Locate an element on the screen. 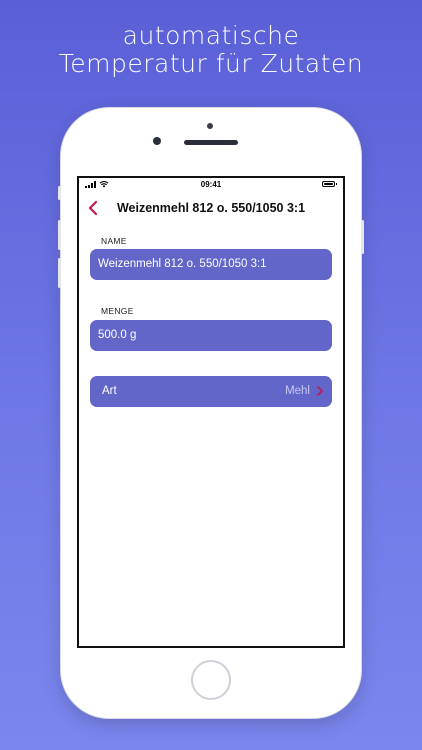 The height and width of the screenshot is (750, 422). amount-label: MENGE is located at coordinates (117, 311).